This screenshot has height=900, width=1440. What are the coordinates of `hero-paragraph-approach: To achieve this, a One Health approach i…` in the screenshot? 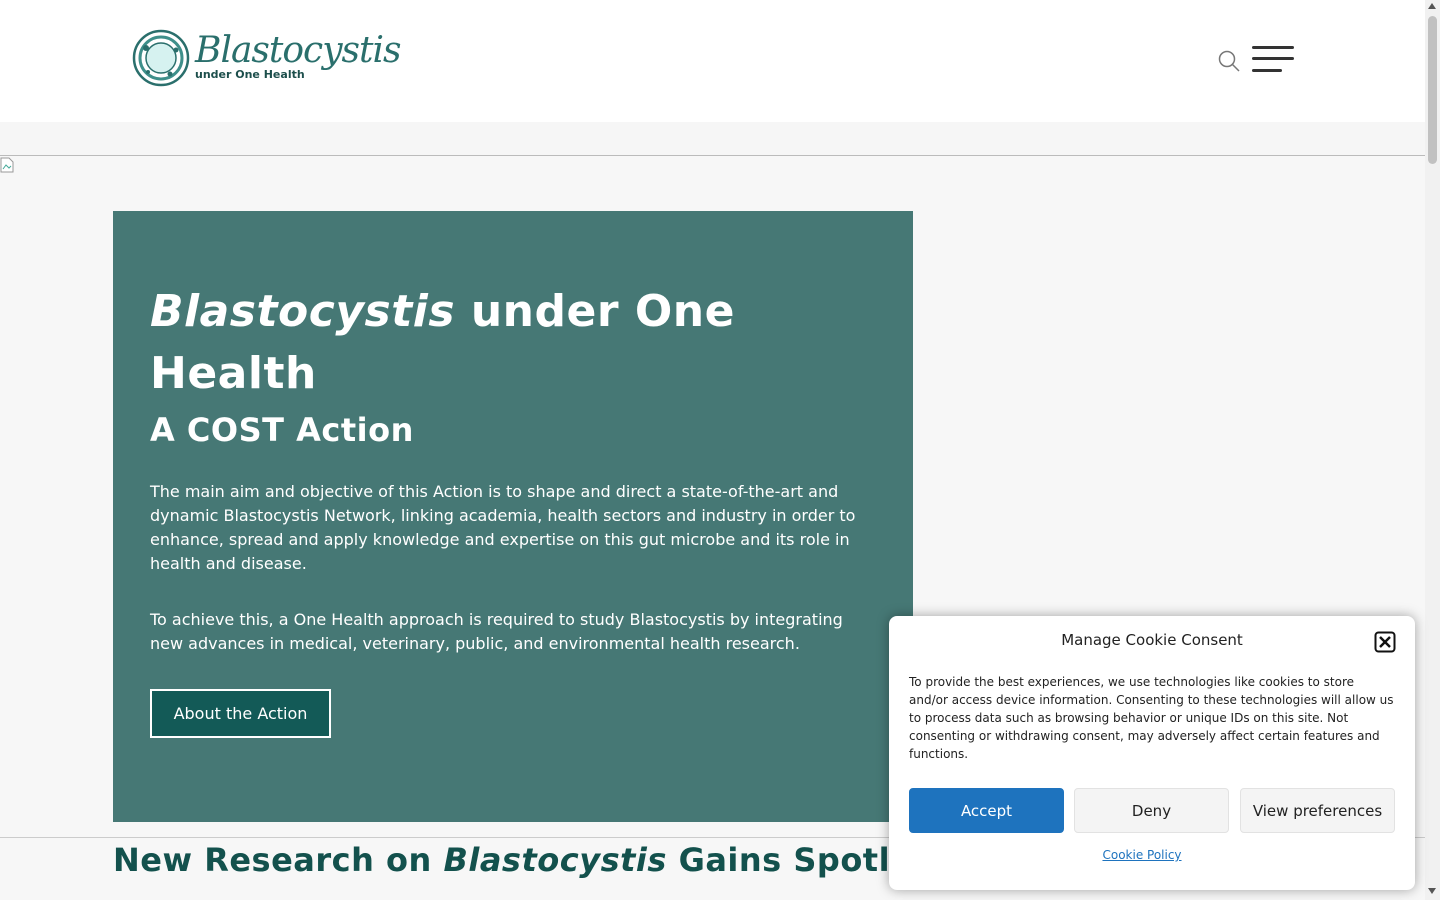 It's located at (496, 631).